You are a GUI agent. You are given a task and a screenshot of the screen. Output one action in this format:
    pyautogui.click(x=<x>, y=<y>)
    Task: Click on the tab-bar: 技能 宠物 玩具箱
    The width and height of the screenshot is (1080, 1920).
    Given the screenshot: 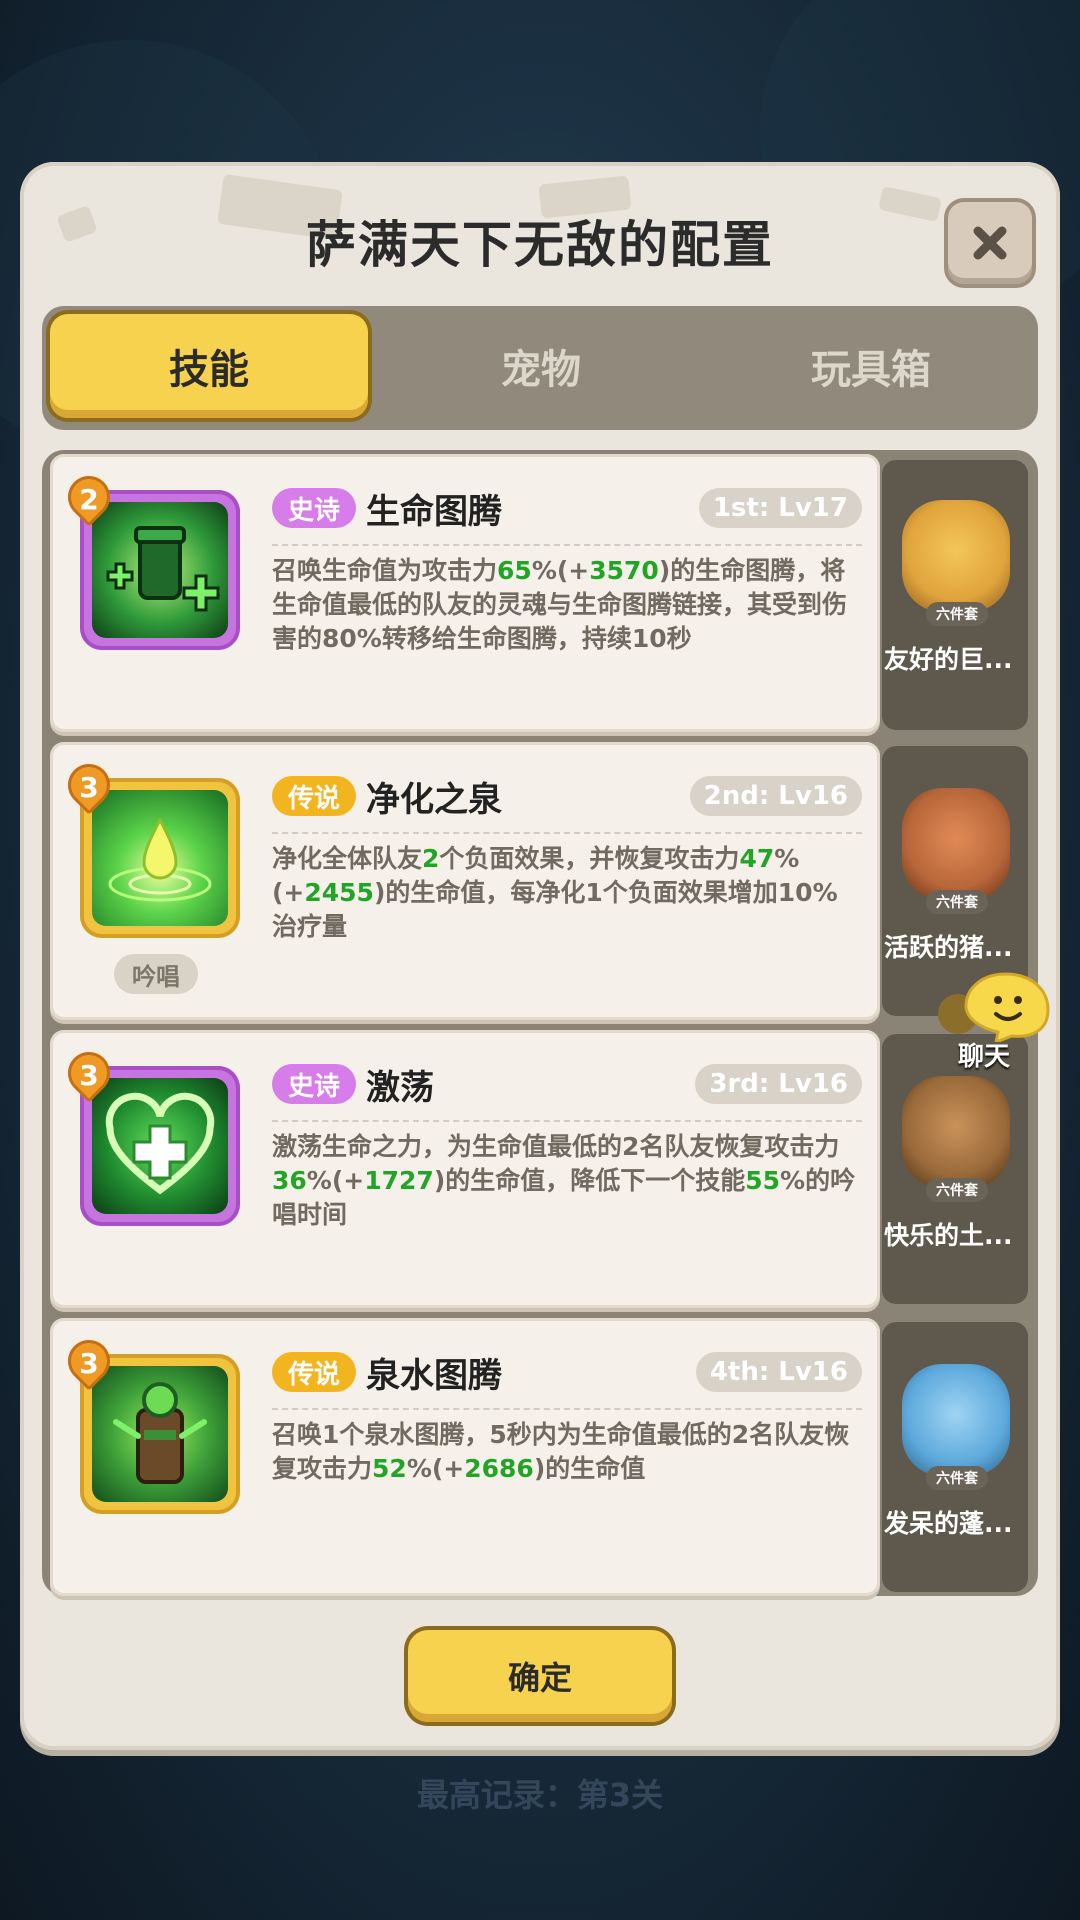 What is the action you would take?
    pyautogui.click(x=540, y=368)
    